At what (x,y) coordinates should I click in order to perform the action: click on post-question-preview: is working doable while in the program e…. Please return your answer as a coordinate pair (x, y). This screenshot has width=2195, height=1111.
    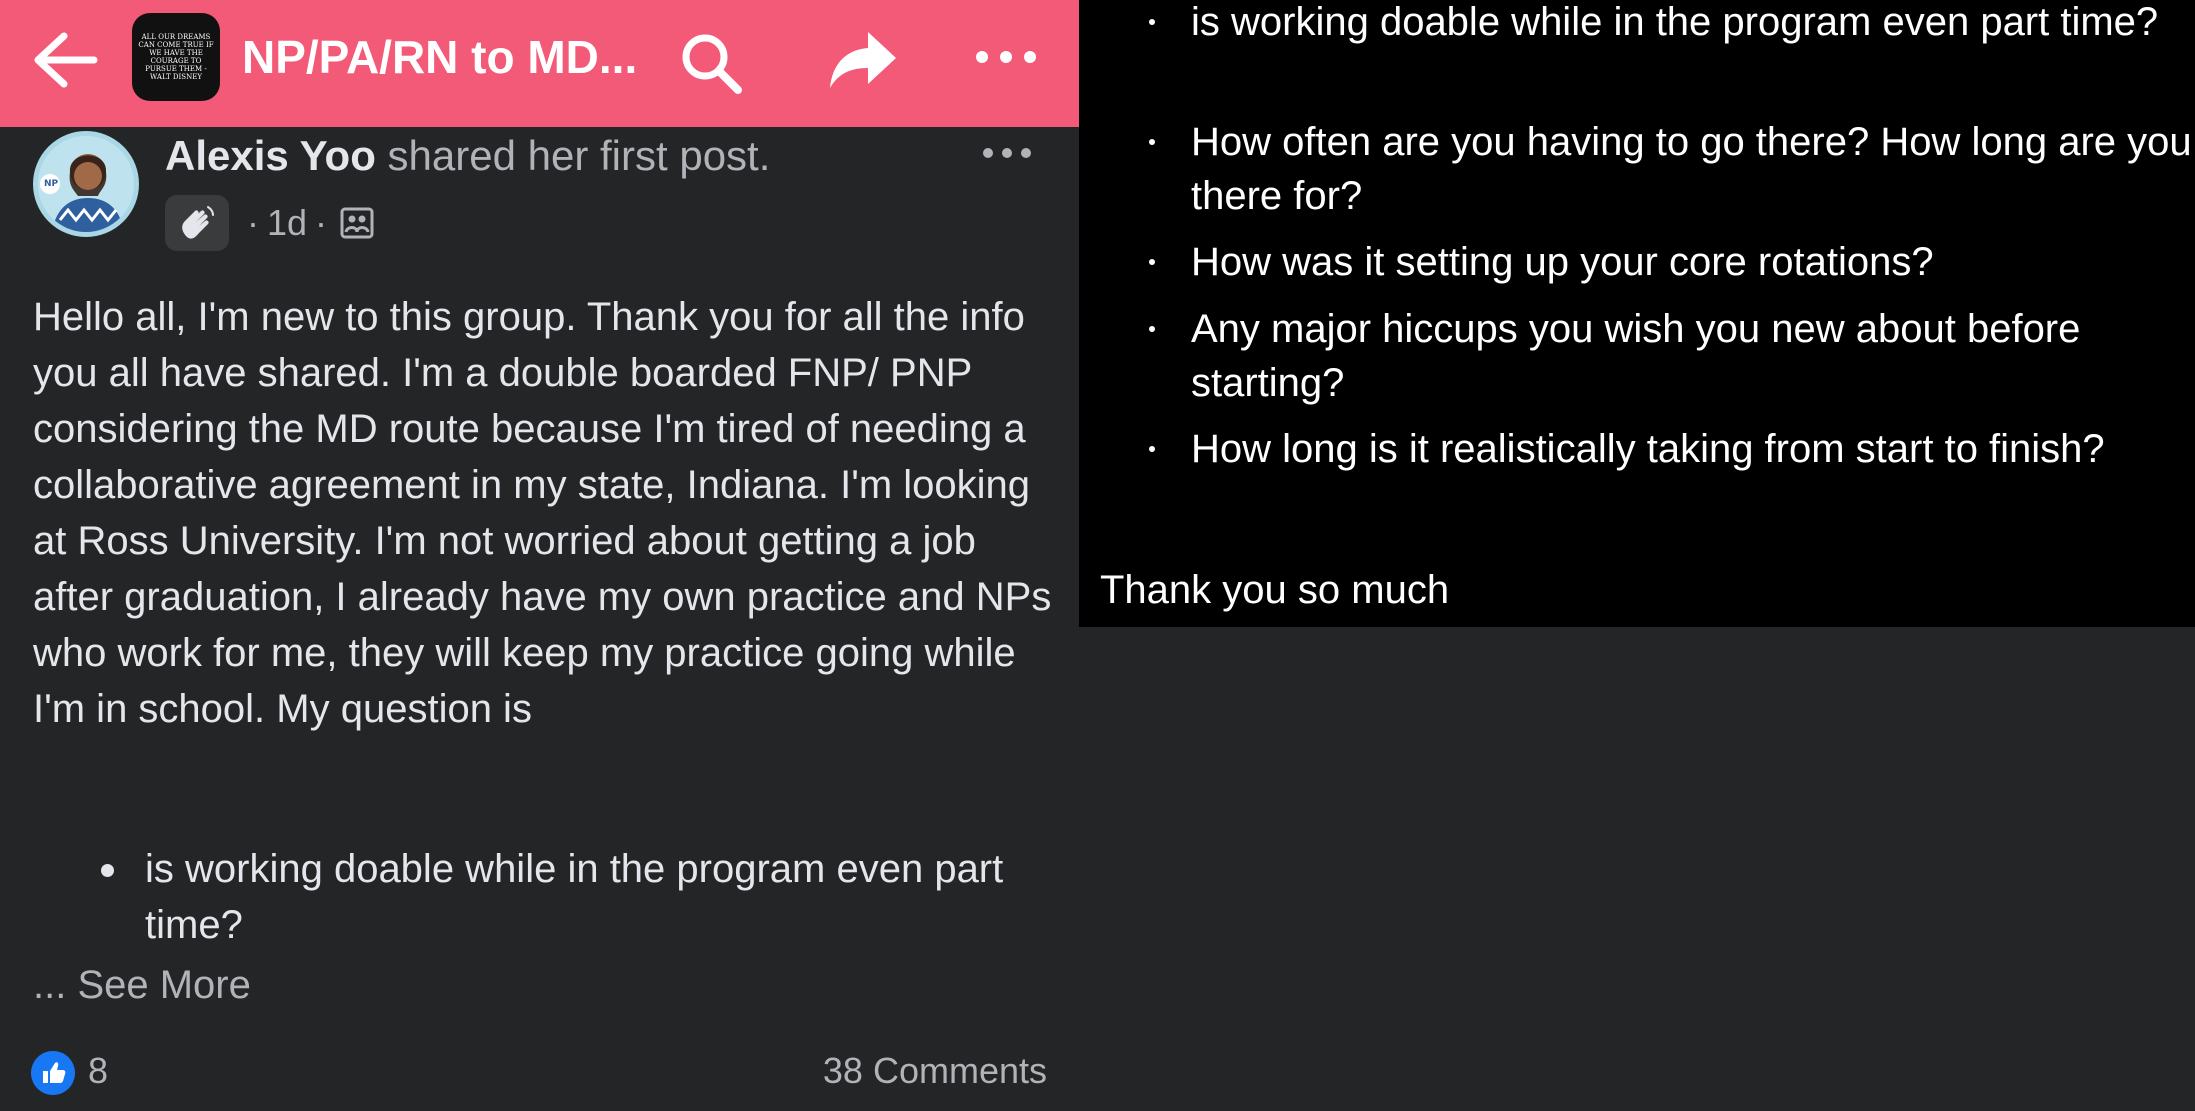
    Looking at the image, I should click on (543, 897).